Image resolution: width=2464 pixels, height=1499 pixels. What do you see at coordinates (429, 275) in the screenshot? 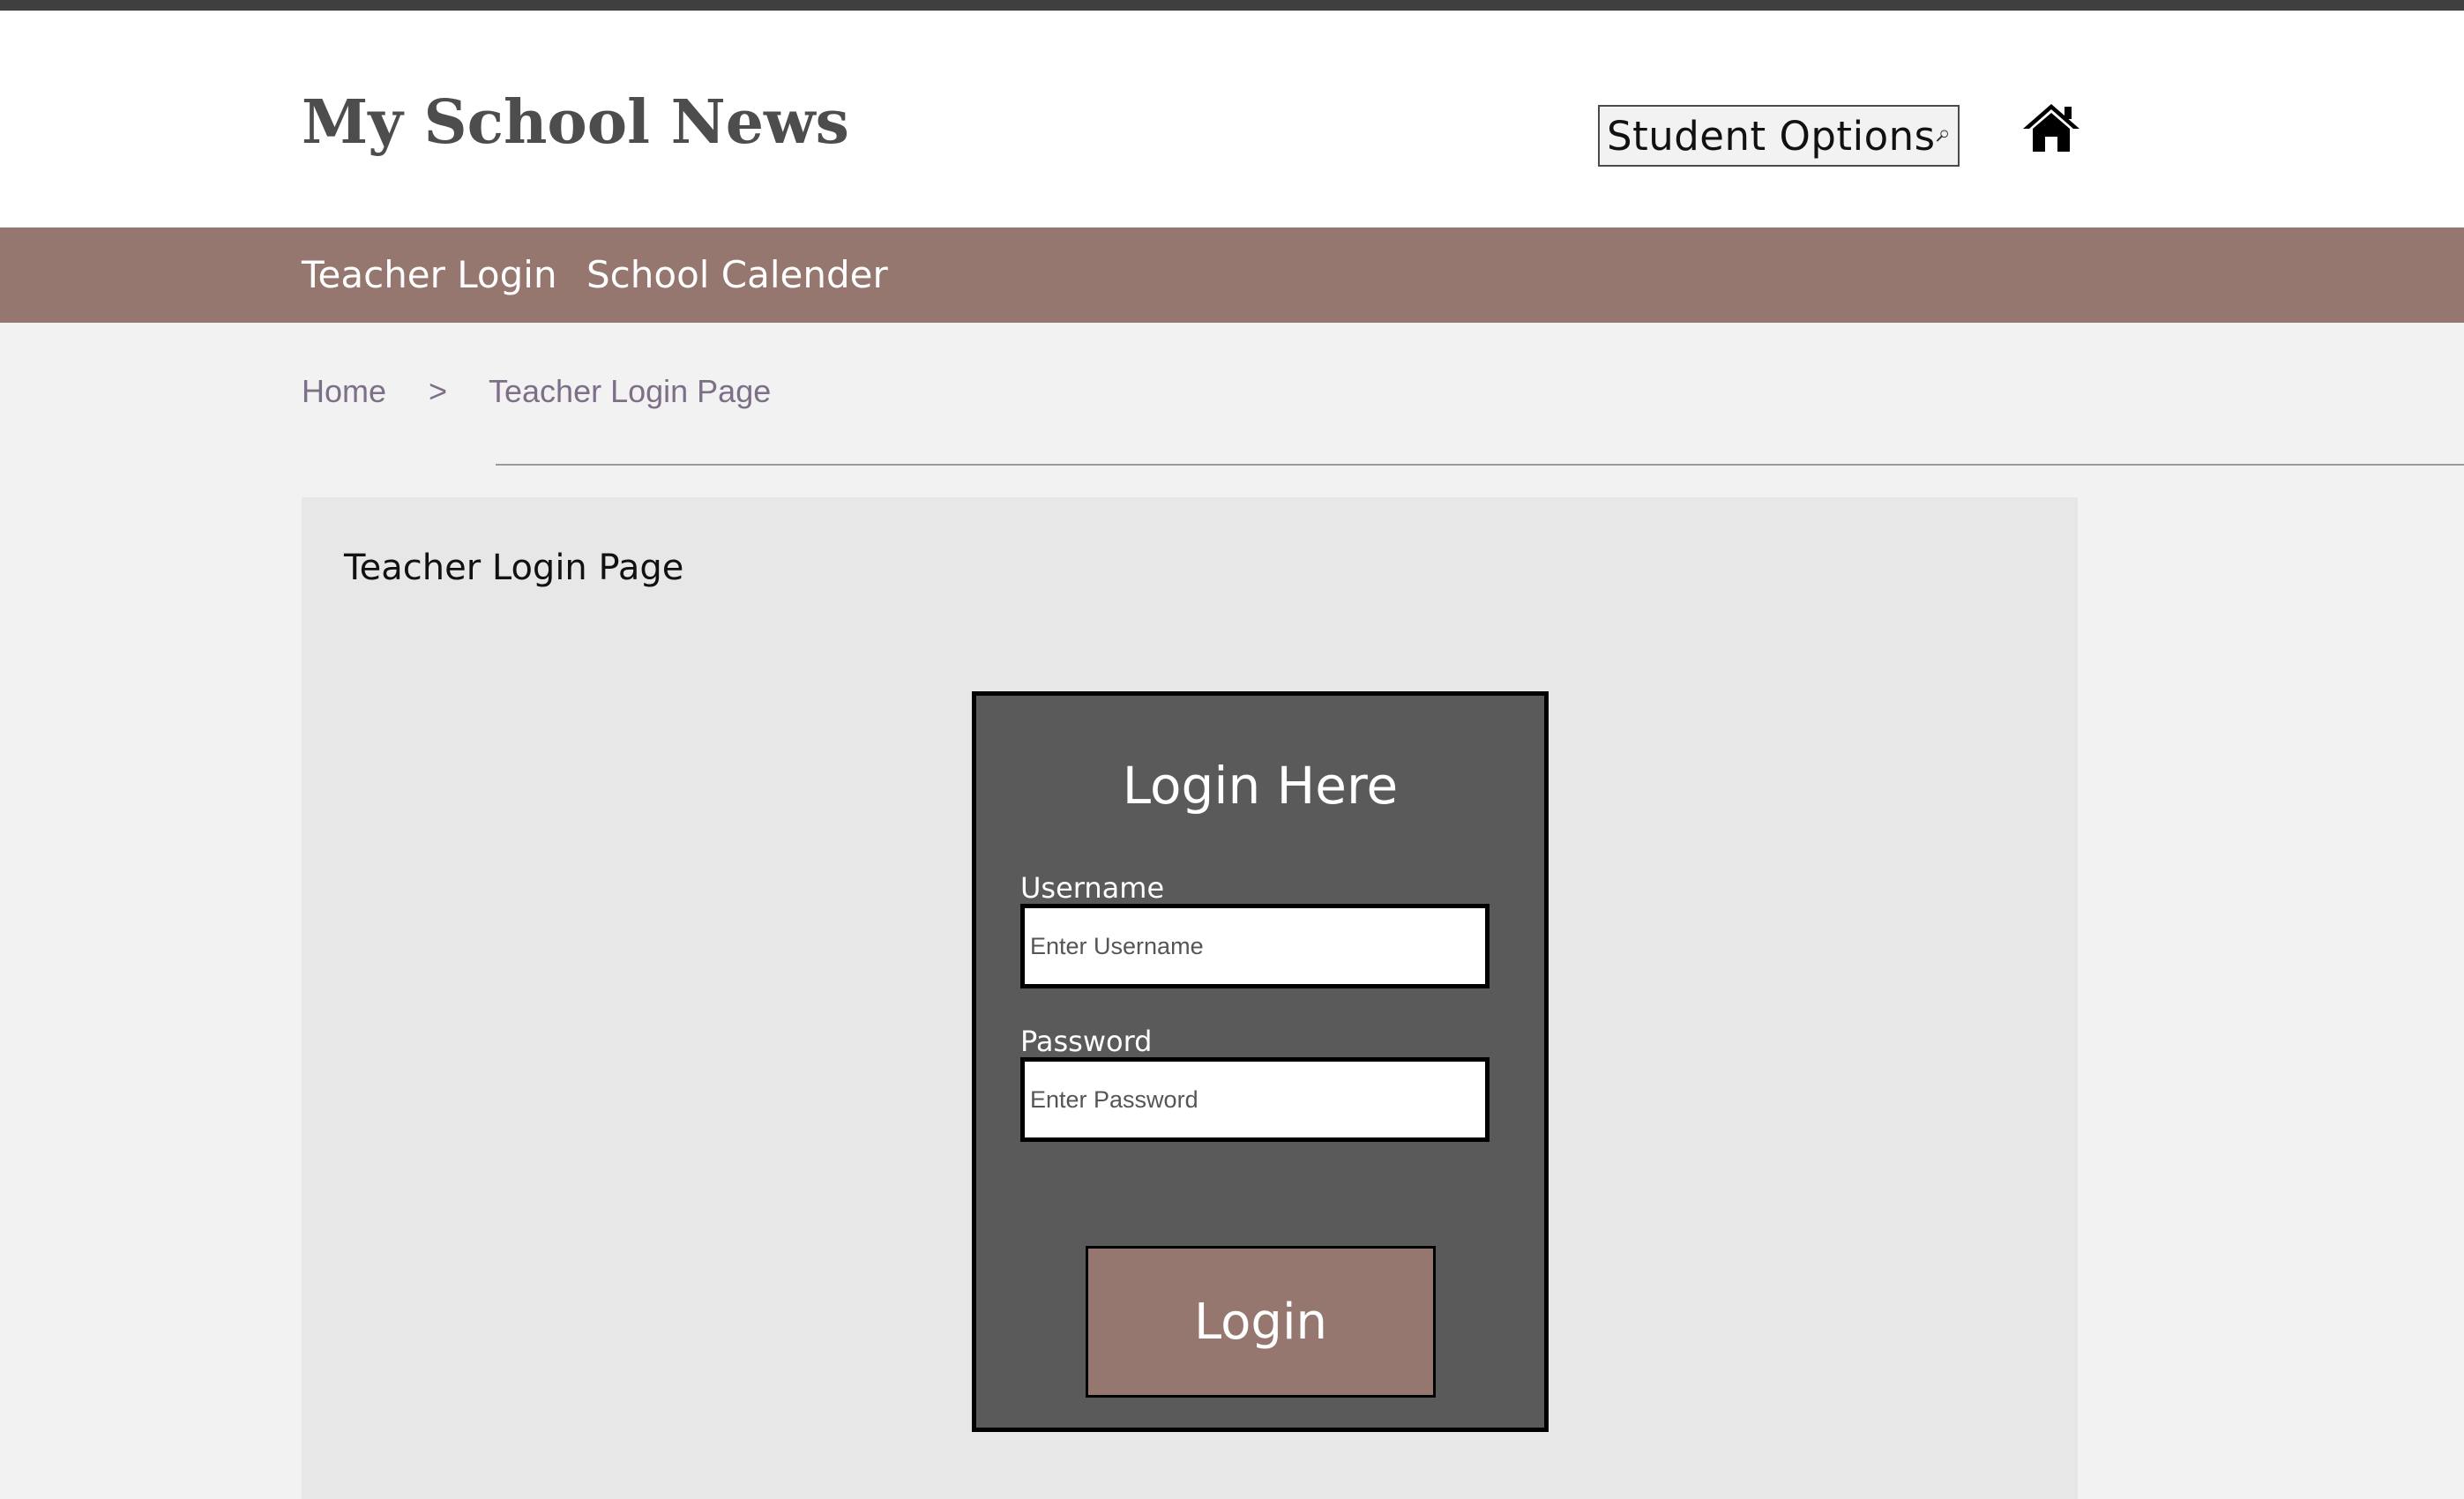
I see `nav-teacher-login: Teacher Login` at bounding box center [429, 275].